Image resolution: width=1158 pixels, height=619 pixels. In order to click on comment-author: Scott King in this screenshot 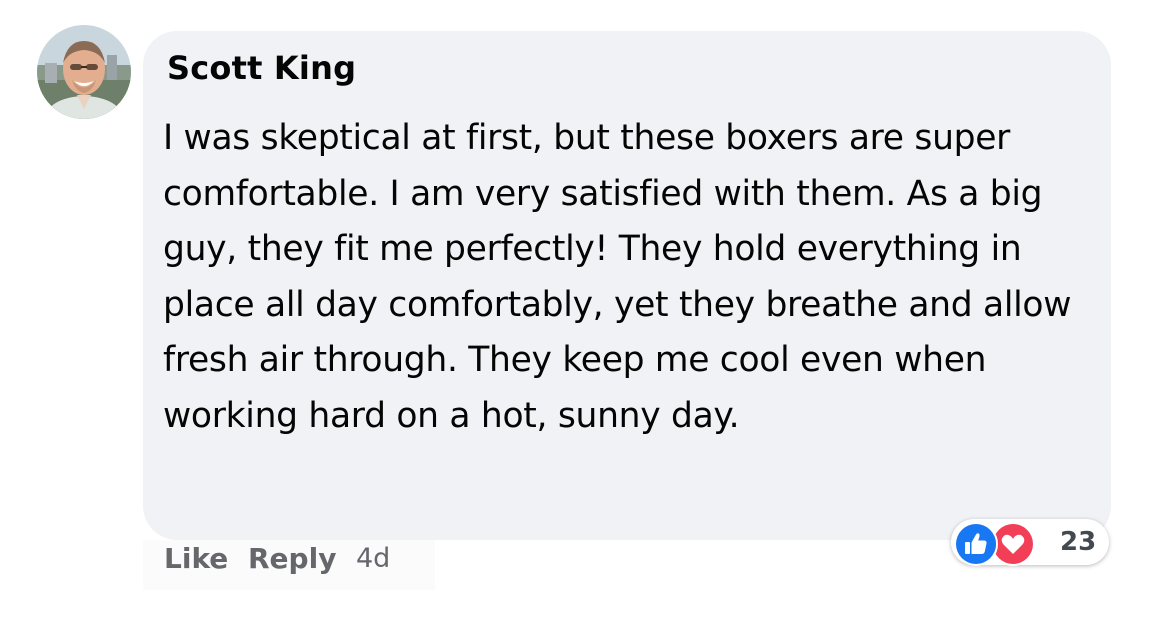, I will do `click(261, 68)`.